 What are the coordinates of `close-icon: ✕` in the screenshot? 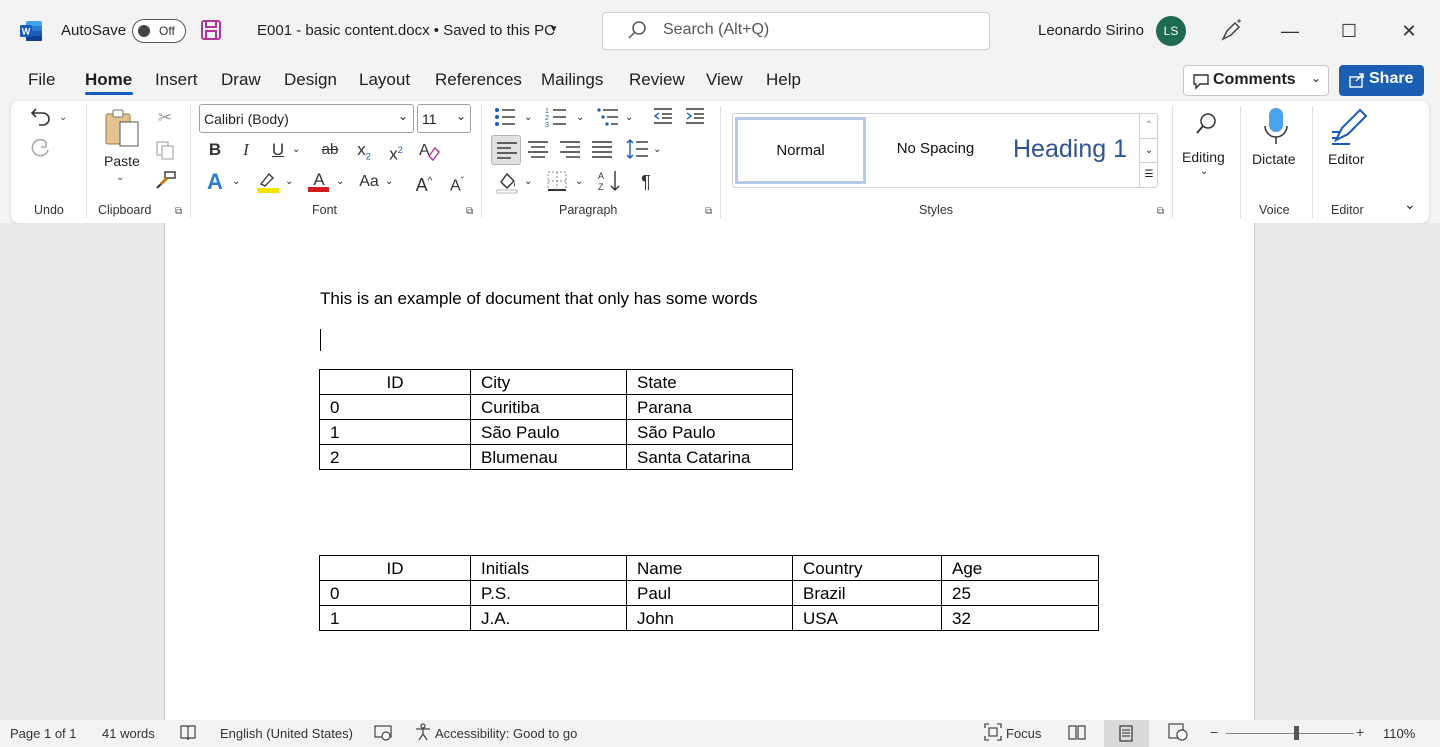 It's located at (1409, 31).